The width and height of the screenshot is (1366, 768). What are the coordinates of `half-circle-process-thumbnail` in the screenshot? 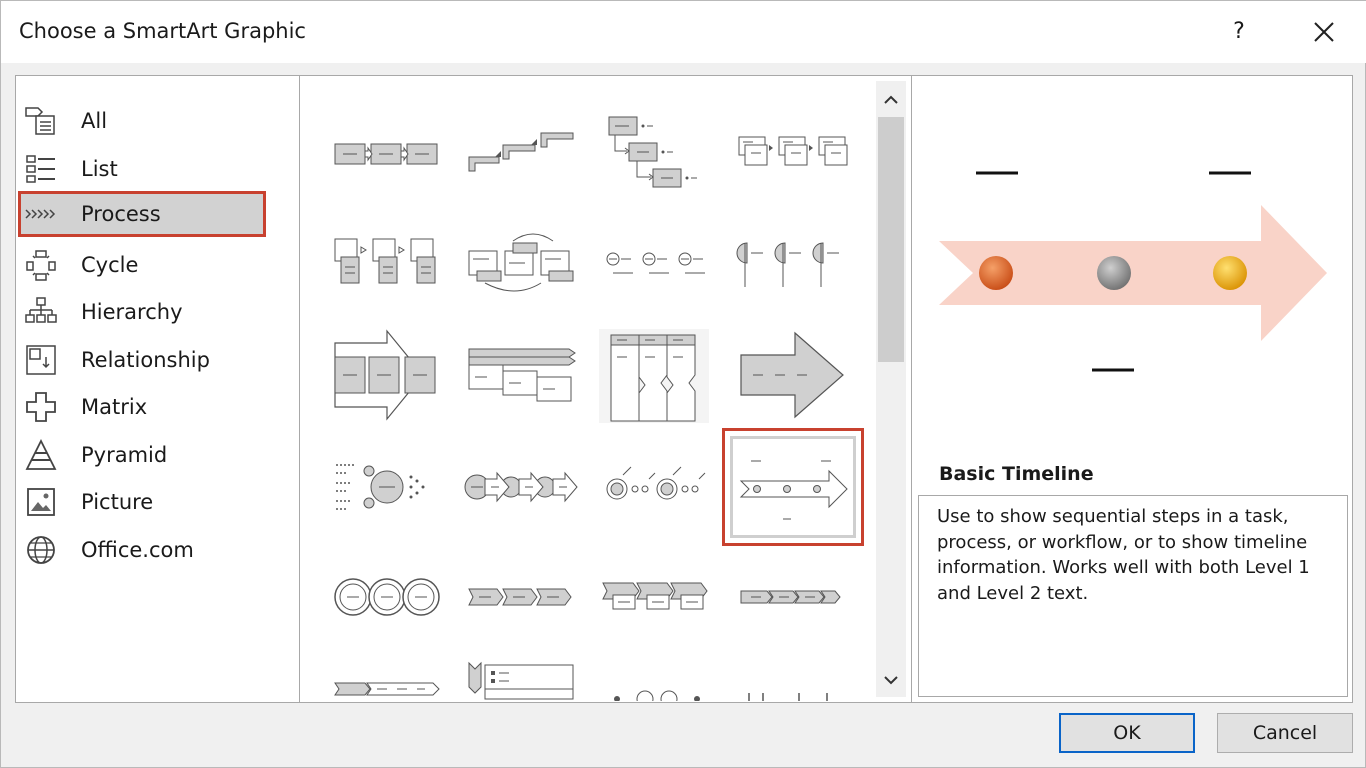 It's located at (787, 264).